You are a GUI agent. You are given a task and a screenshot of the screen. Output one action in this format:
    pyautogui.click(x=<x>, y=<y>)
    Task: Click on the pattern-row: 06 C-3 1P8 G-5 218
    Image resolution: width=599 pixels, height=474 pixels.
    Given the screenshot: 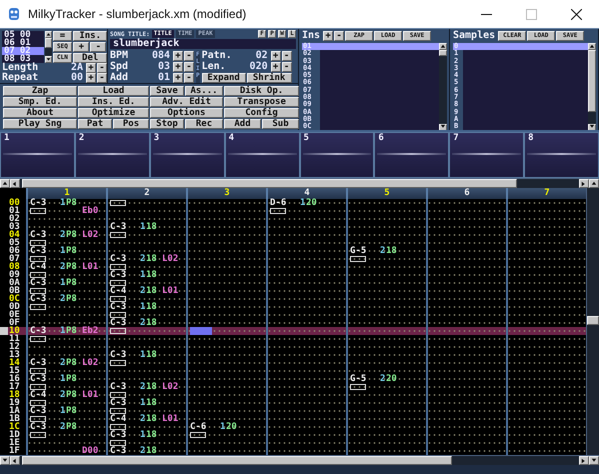 What is the action you would take?
    pyautogui.click(x=293, y=251)
    